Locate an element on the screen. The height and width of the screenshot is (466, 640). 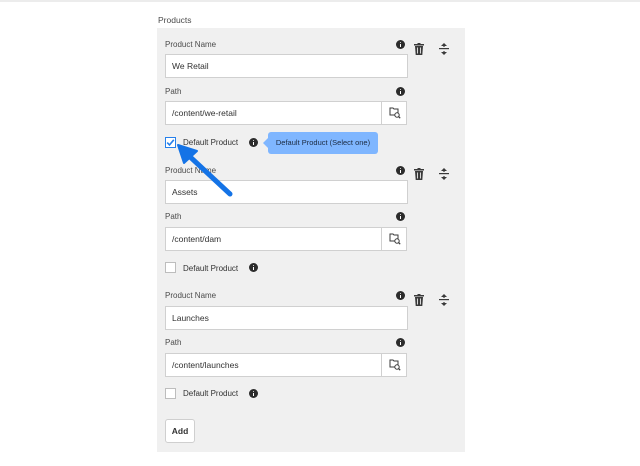
product-name-input: Assets is located at coordinates (286, 192).